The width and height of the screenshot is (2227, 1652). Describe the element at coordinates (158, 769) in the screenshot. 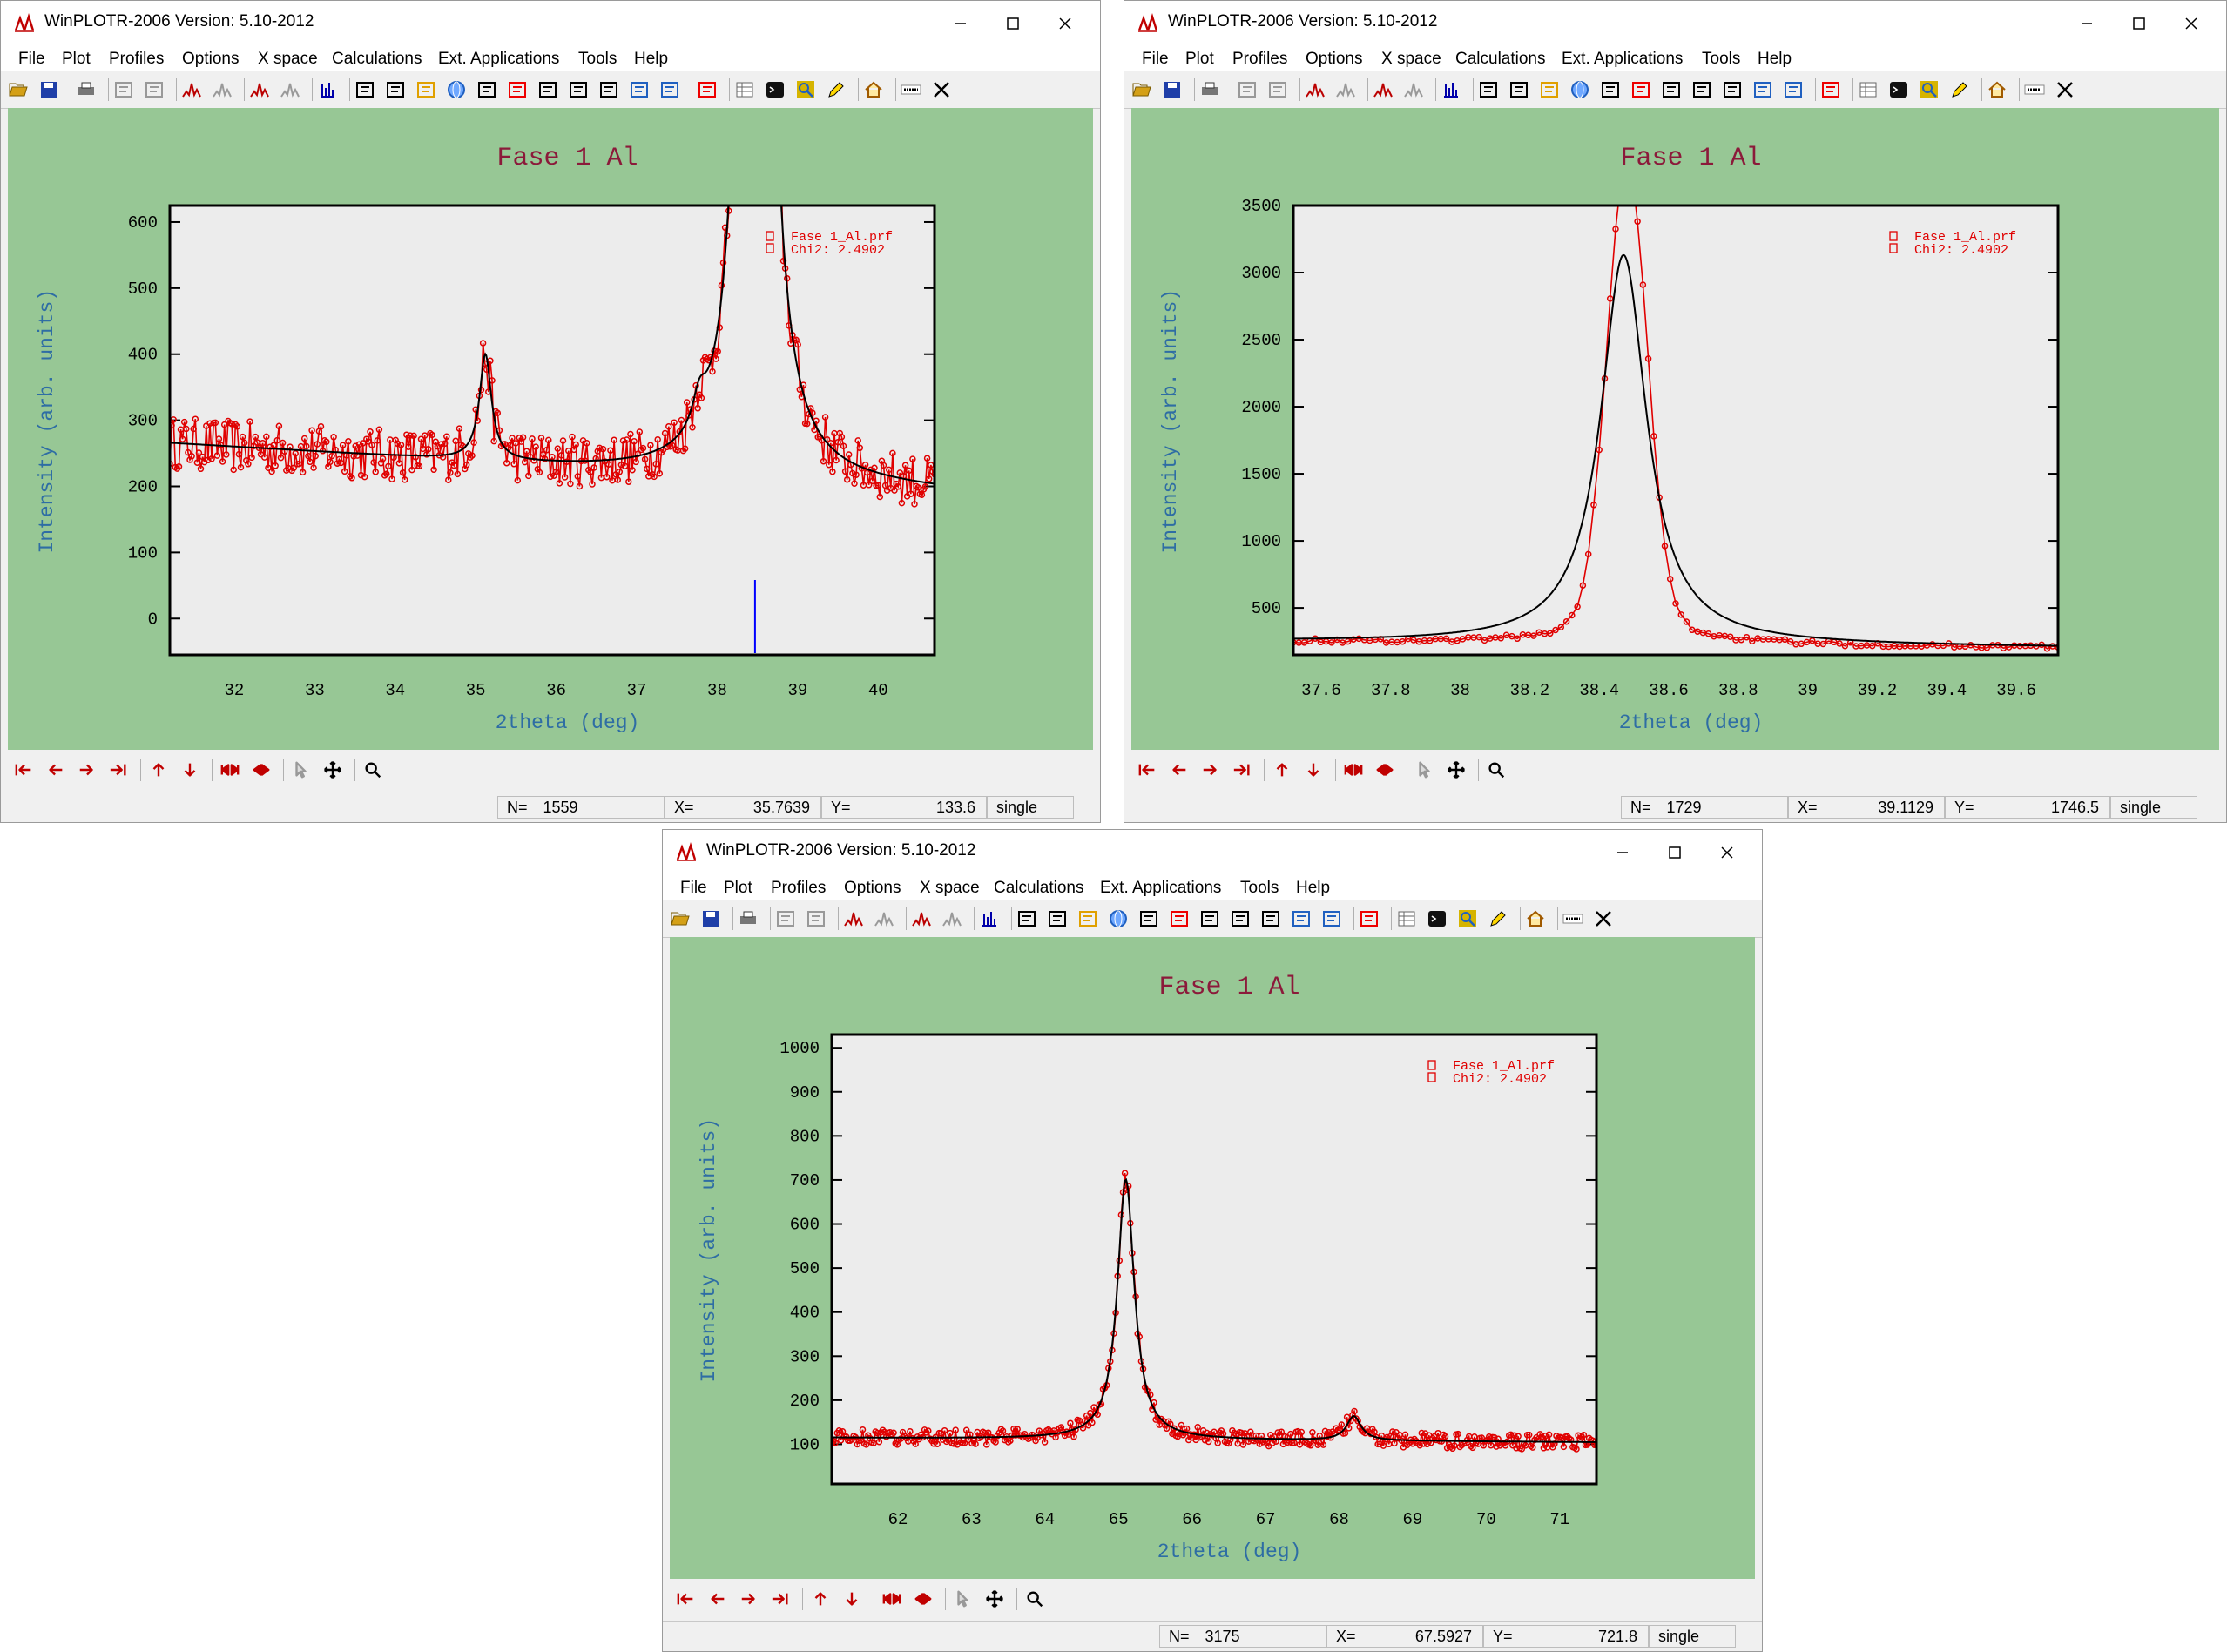

I see `up-arrow-button` at that location.